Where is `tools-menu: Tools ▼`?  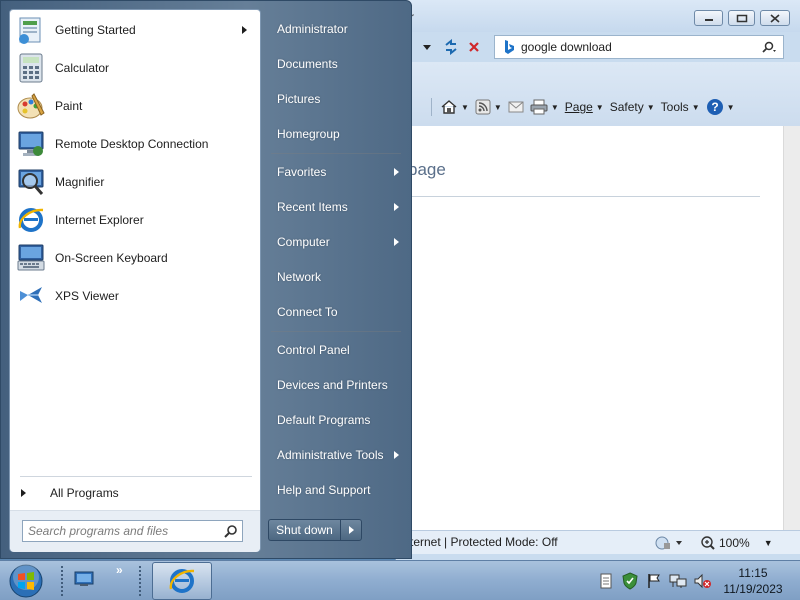 tools-menu: Tools ▼ is located at coordinates (680, 107).